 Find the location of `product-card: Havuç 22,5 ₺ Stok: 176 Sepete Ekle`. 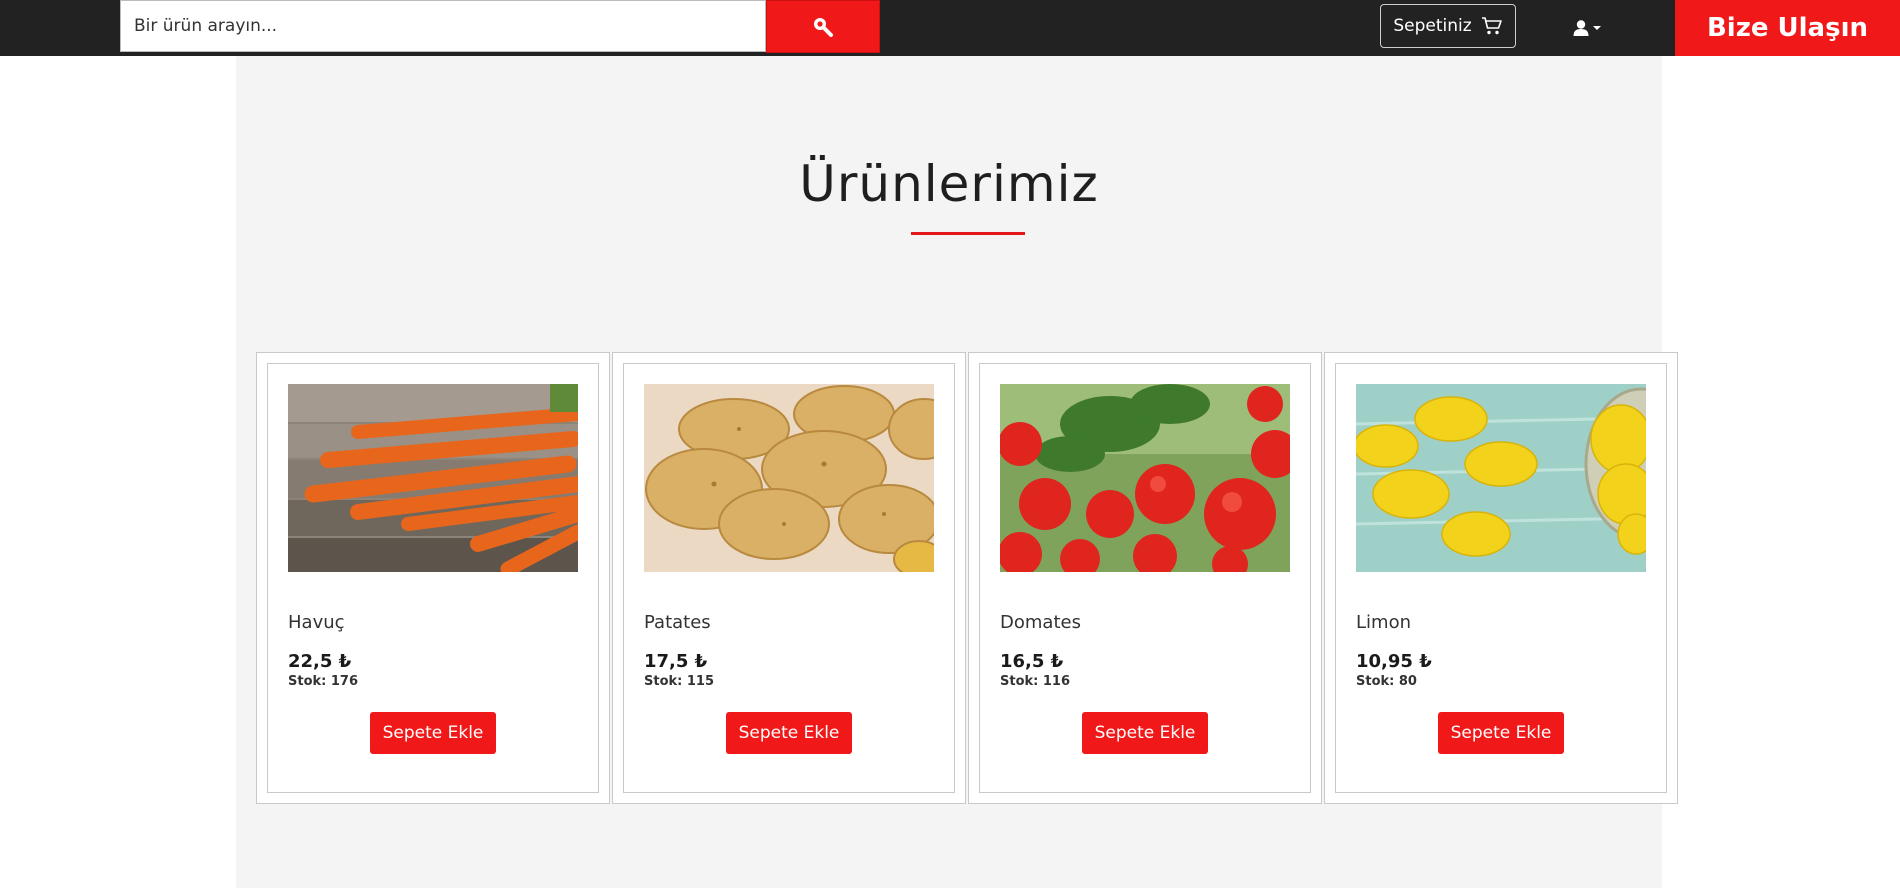

product-card: Havuç 22,5 ₺ Stok: 176 Sepete Ekle is located at coordinates (433, 578).